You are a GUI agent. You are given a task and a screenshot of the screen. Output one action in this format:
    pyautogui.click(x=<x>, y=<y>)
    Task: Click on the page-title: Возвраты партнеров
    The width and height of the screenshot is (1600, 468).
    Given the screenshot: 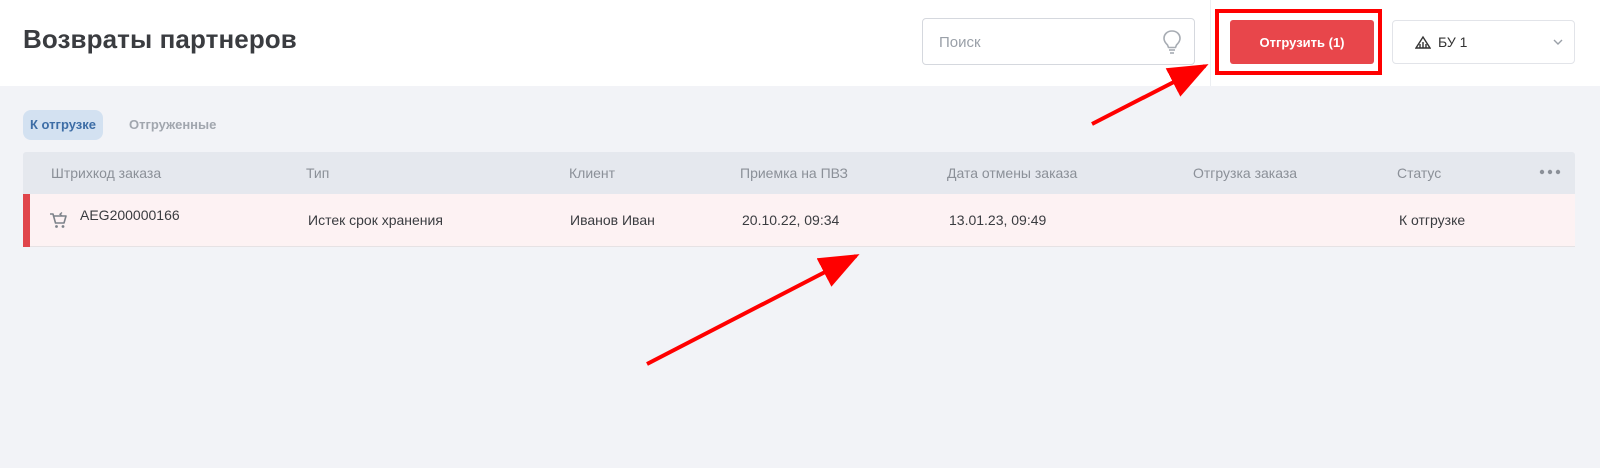 What is the action you would take?
    pyautogui.click(x=160, y=39)
    